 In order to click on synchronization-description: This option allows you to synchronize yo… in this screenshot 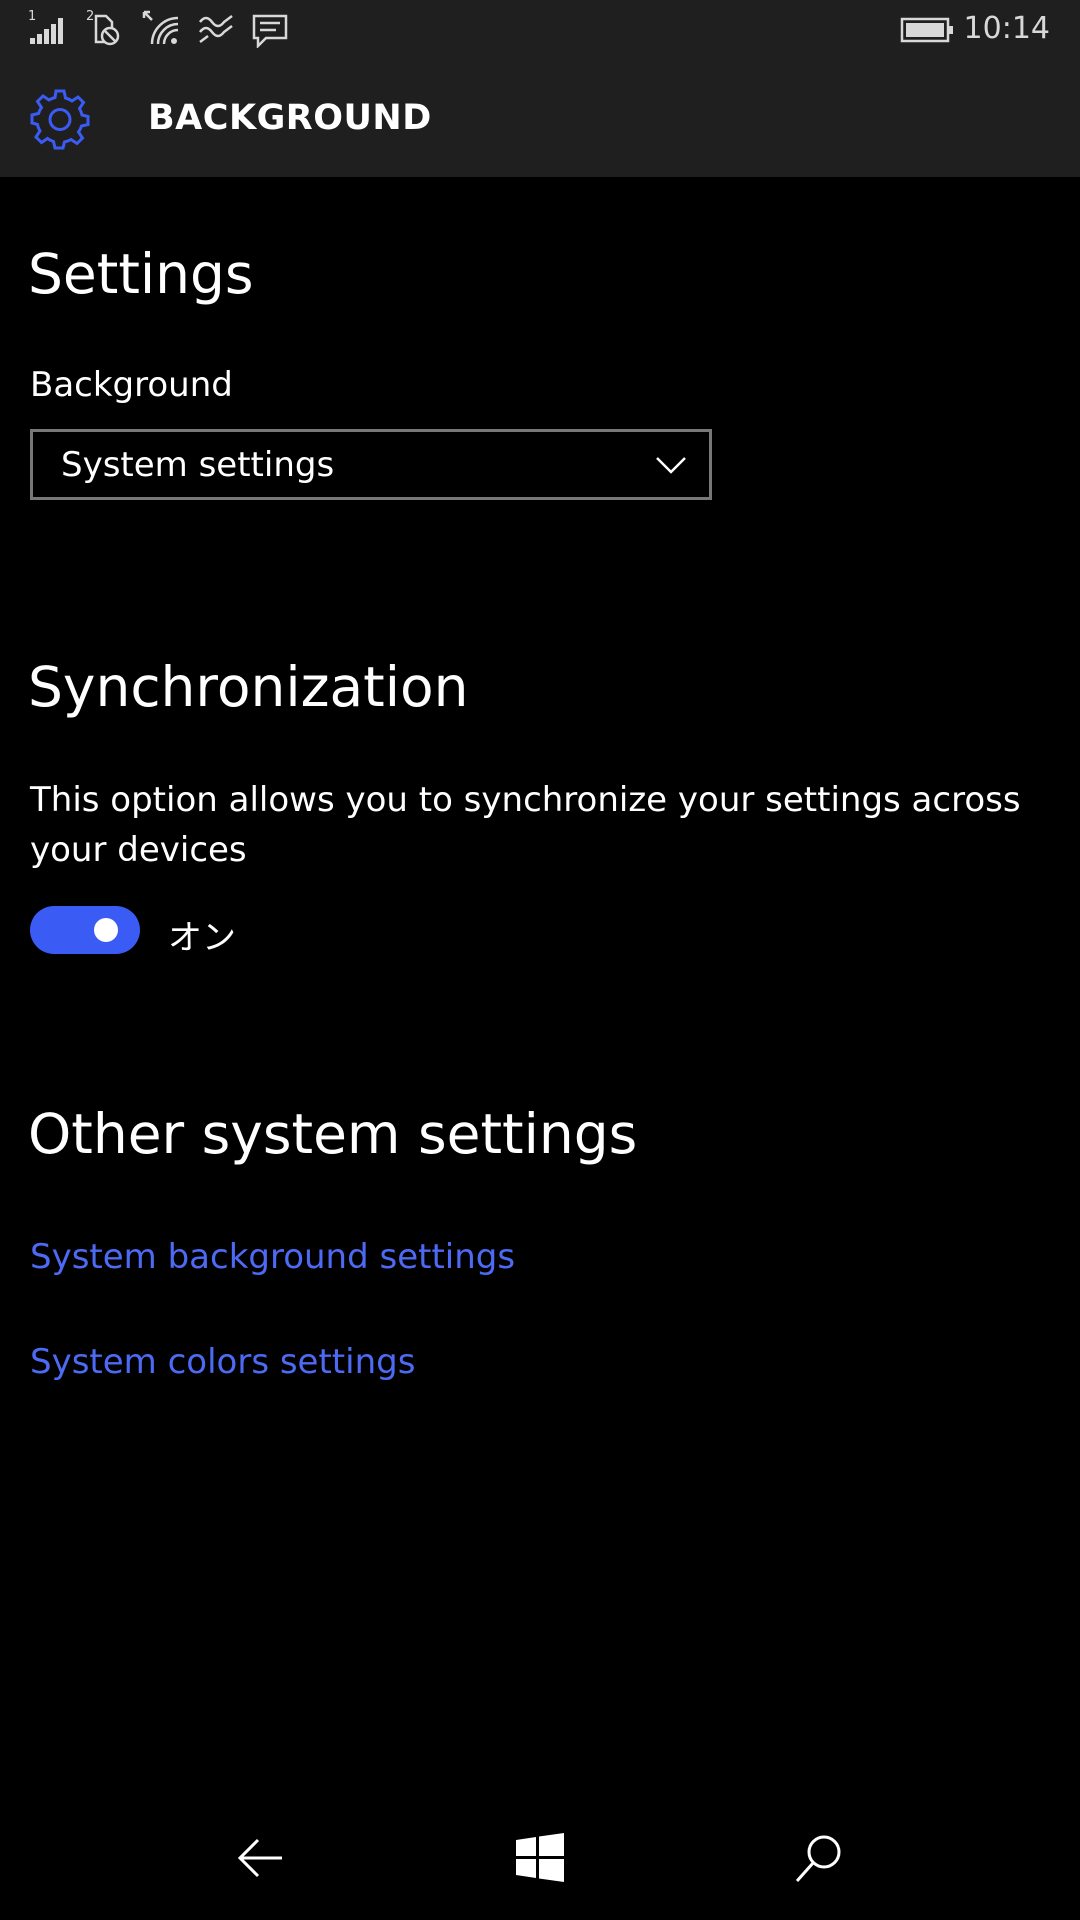, I will do `click(525, 825)`.